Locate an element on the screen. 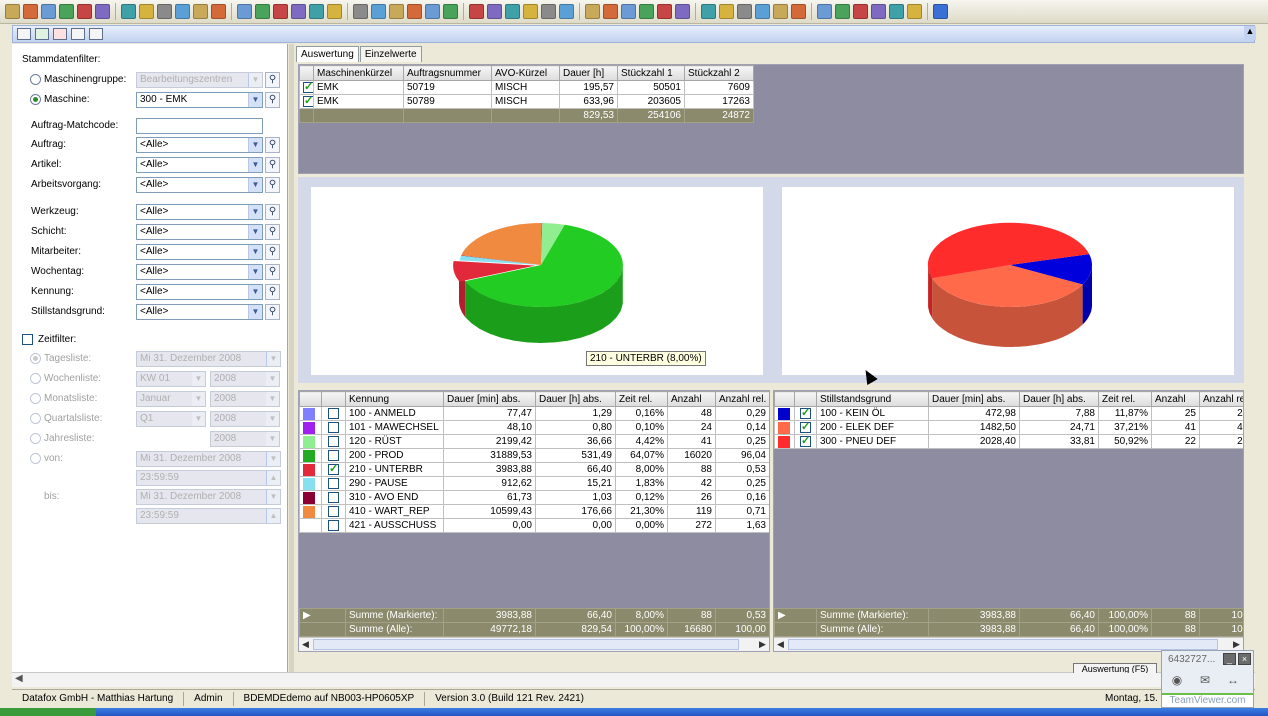 This screenshot has height=716, width=1268. radio-maschine is located at coordinates (35, 99).